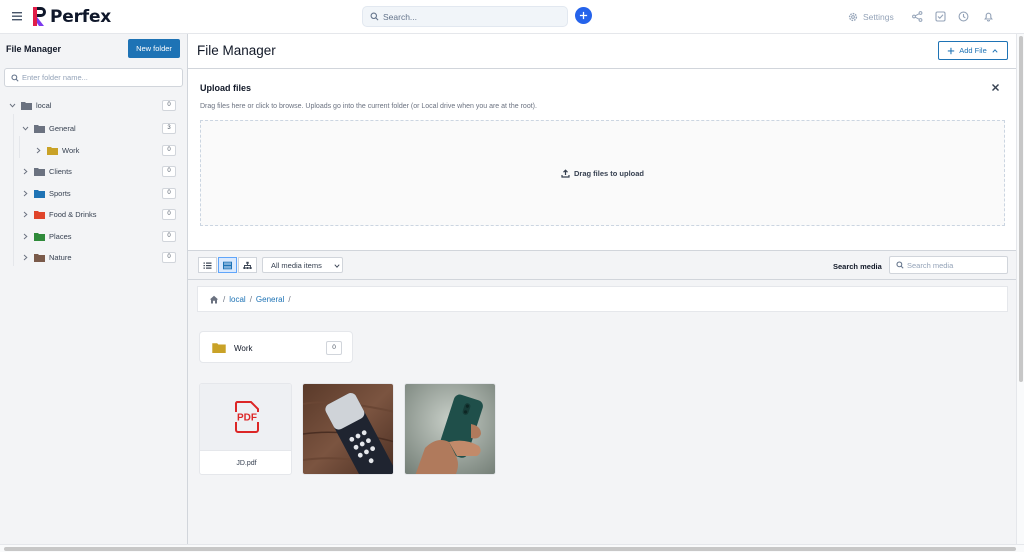 Image resolution: width=1024 pixels, height=552 pixels. What do you see at coordinates (878, 17) in the screenshot?
I see `settings-label: Settings` at bounding box center [878, 17].